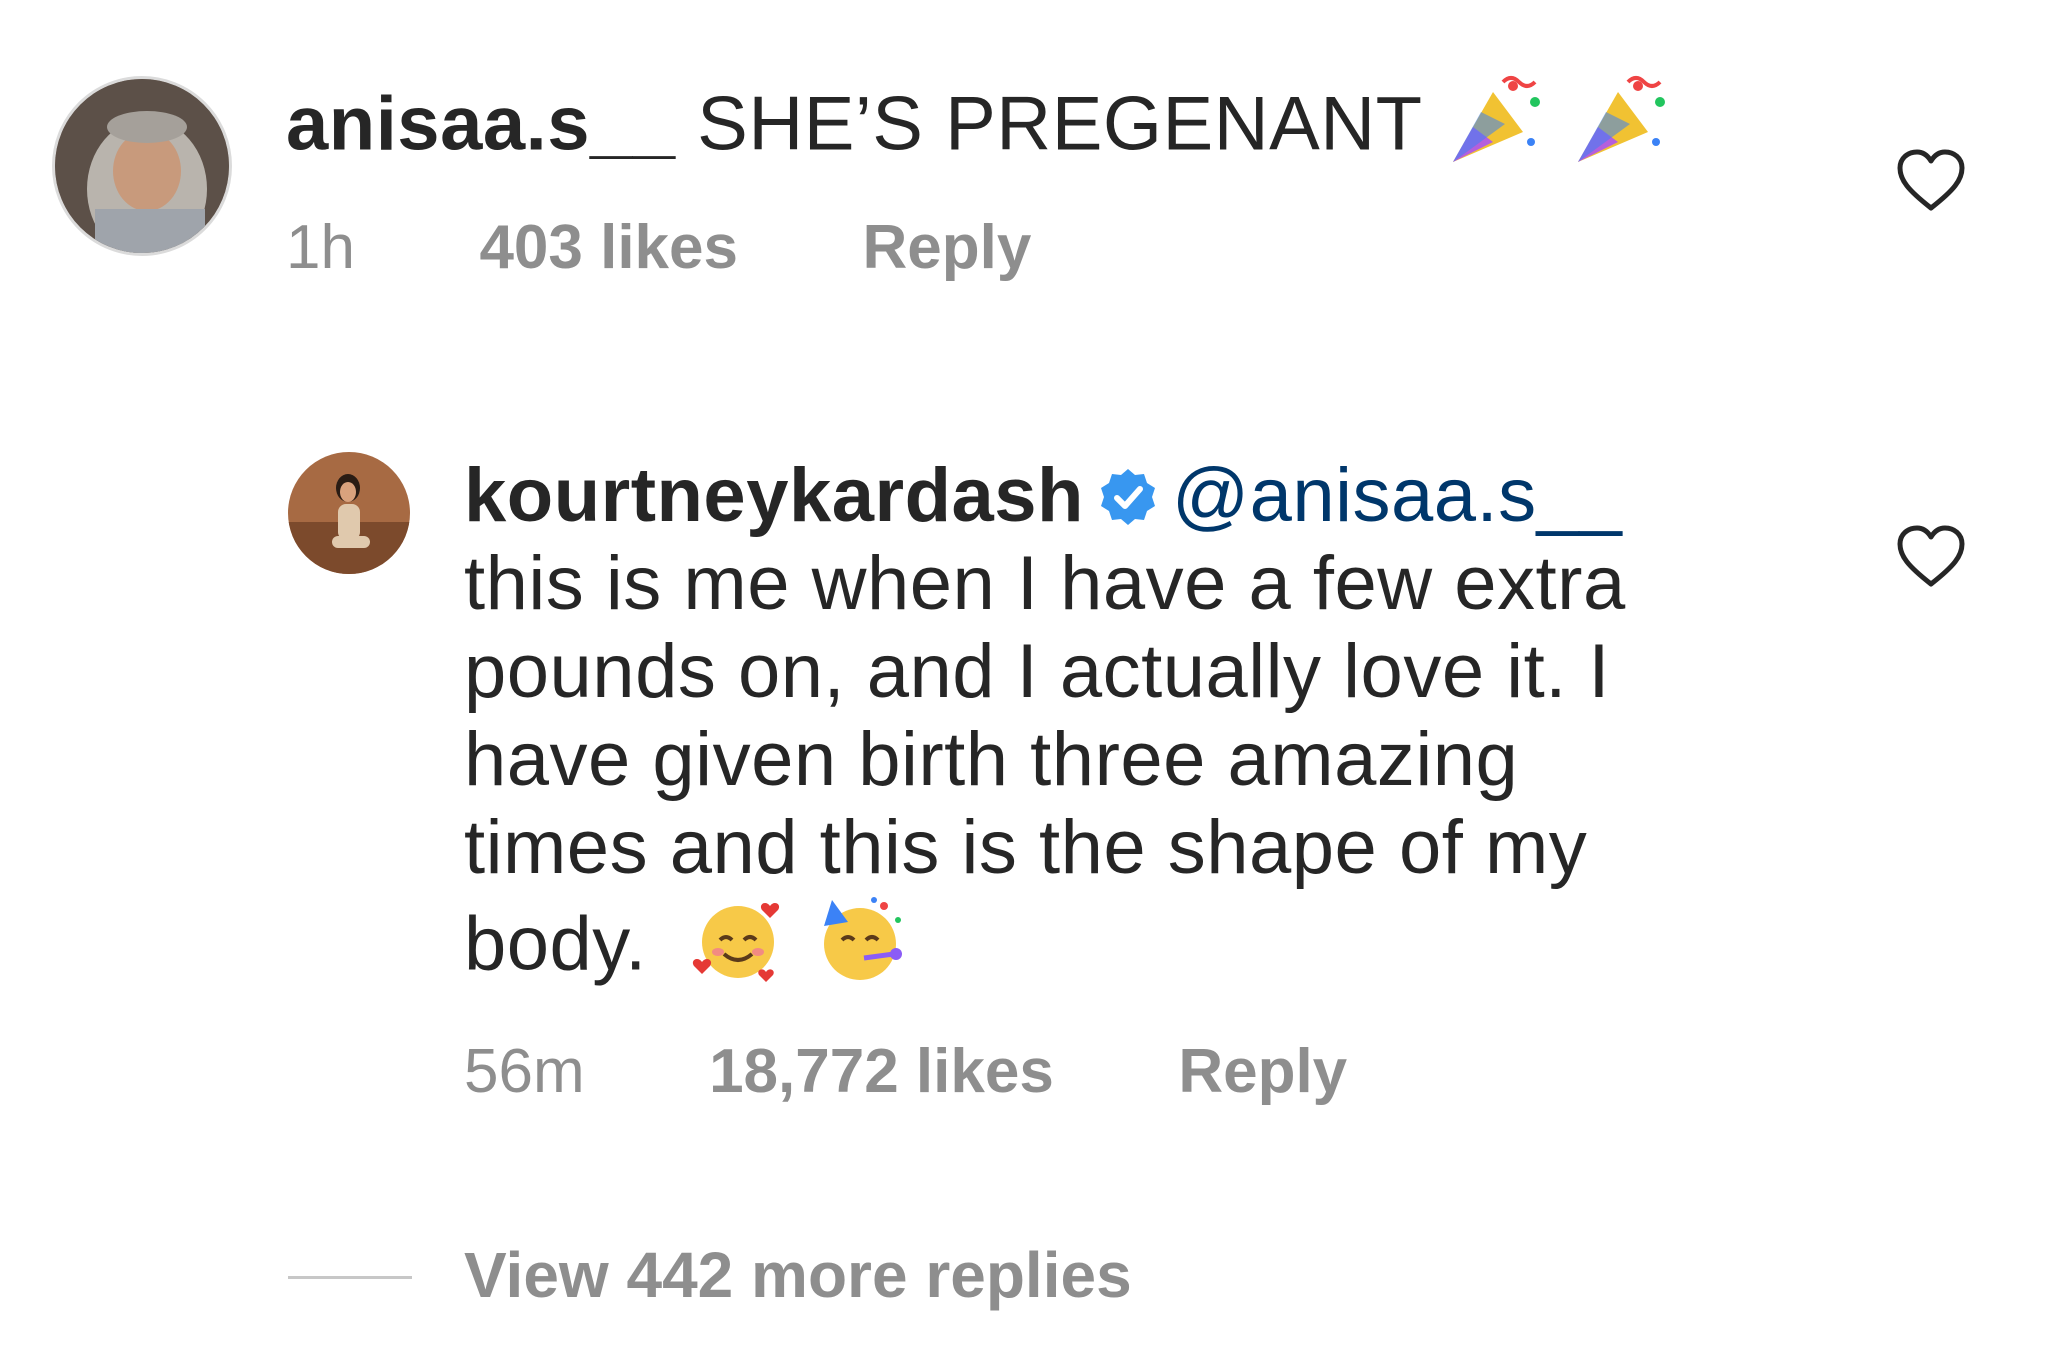 The height and width of the screenshot is (1360, 2066). Describe the element at coordinates (798, 1275) in the screenshot. I see `view-more-replies-button: View 442 more replies` at that location.